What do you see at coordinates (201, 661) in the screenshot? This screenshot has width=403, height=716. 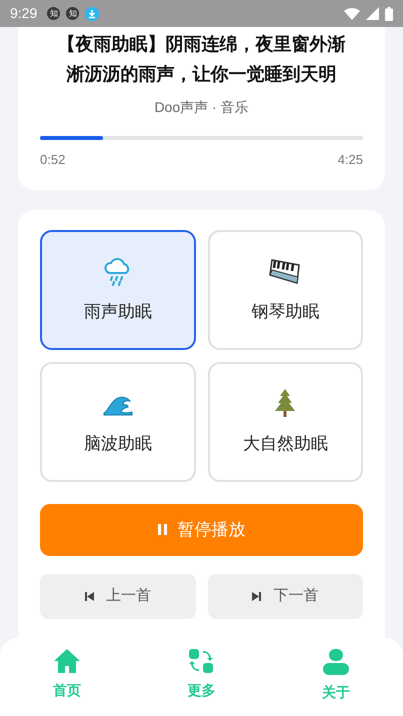 I see `swap-squares-icon` at bounding box center [201, 661].